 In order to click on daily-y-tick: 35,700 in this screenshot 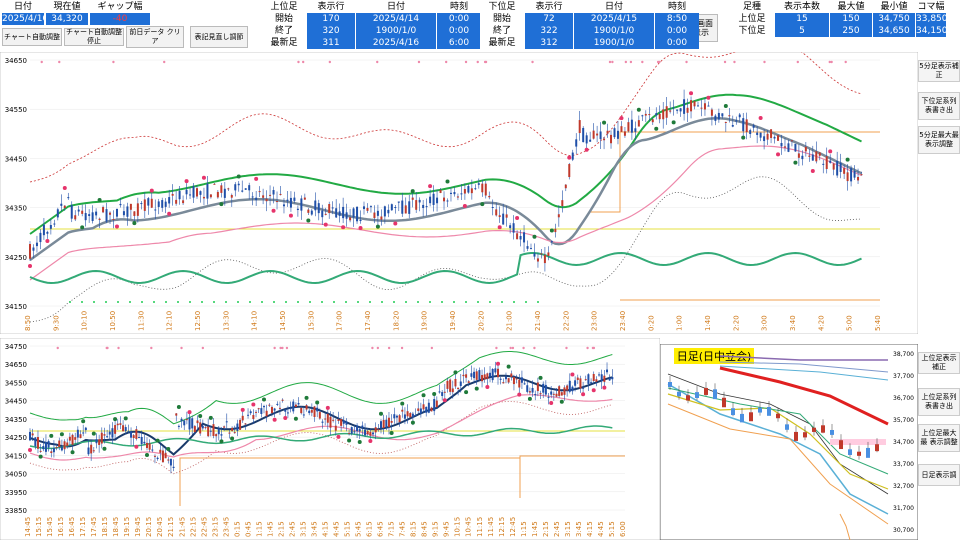, I will do `click(903, 420)`.